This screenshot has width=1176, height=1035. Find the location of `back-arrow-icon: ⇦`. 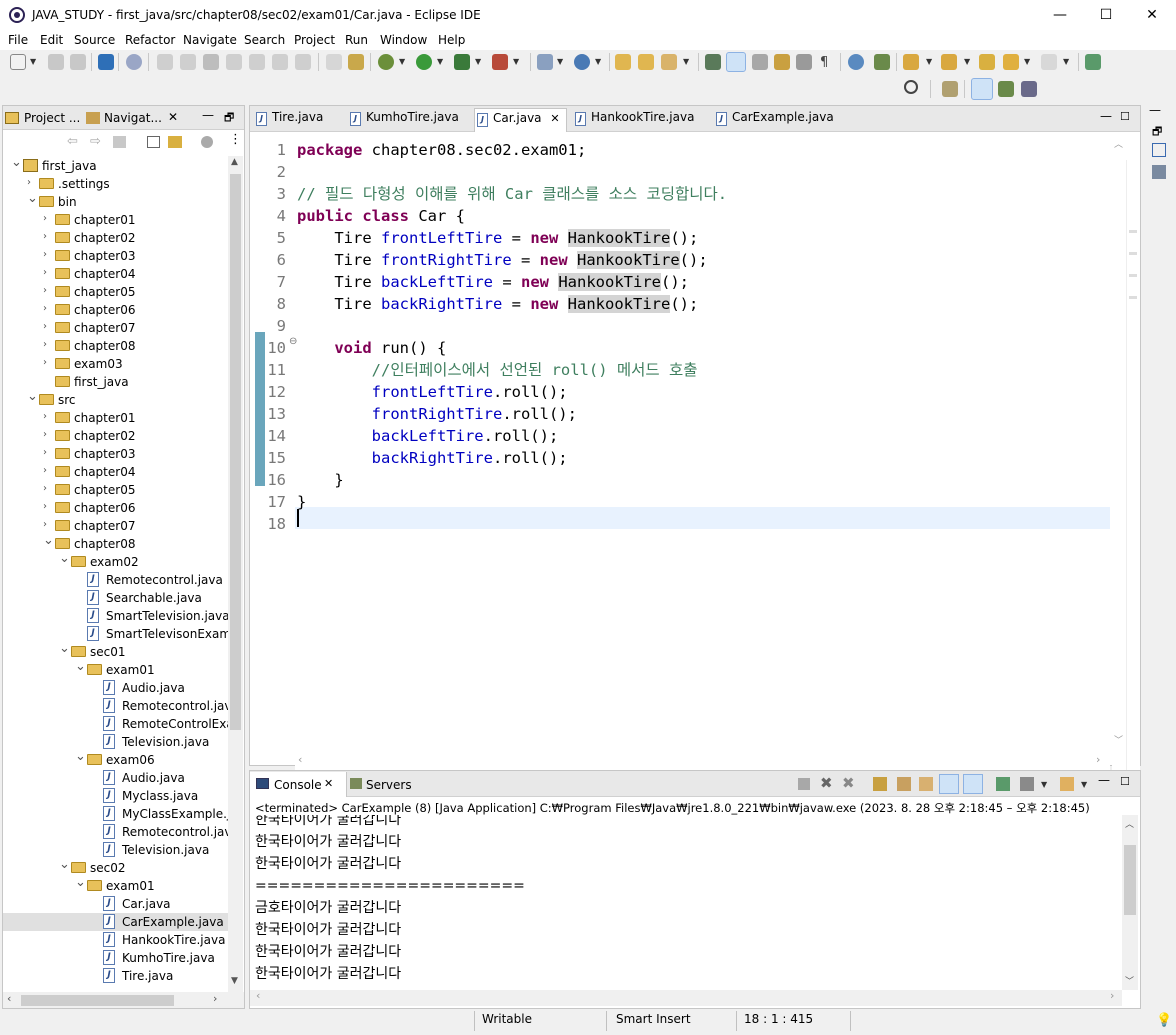

back-arrow-icon: ⇦ is located at coordinates (72, 141).